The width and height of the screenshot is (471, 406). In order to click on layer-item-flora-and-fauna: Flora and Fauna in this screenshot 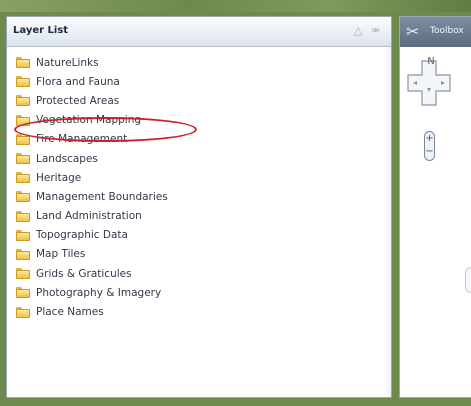, I will do `click(92, 81)`.